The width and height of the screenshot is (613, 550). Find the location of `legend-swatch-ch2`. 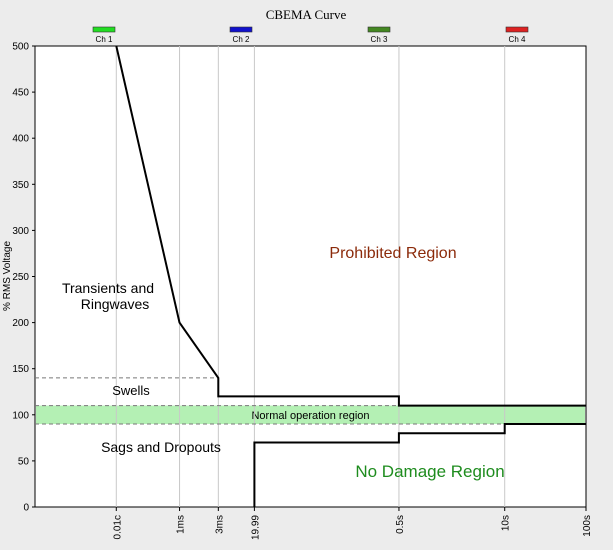

legend-swatch-ch2 is located at coordinates (241, 29).